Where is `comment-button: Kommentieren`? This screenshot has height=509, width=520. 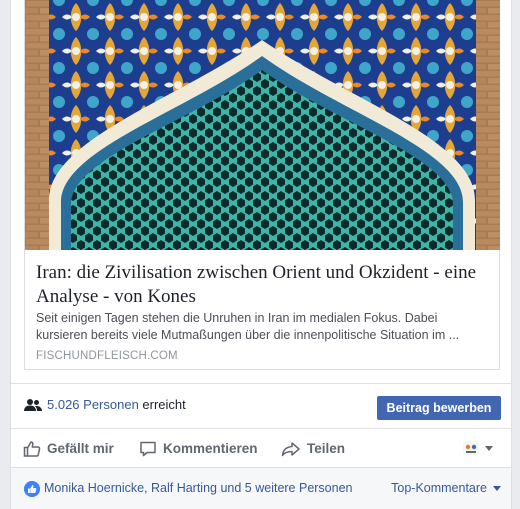
comment-button: Kommentieren is located at coordinates (198, 448).